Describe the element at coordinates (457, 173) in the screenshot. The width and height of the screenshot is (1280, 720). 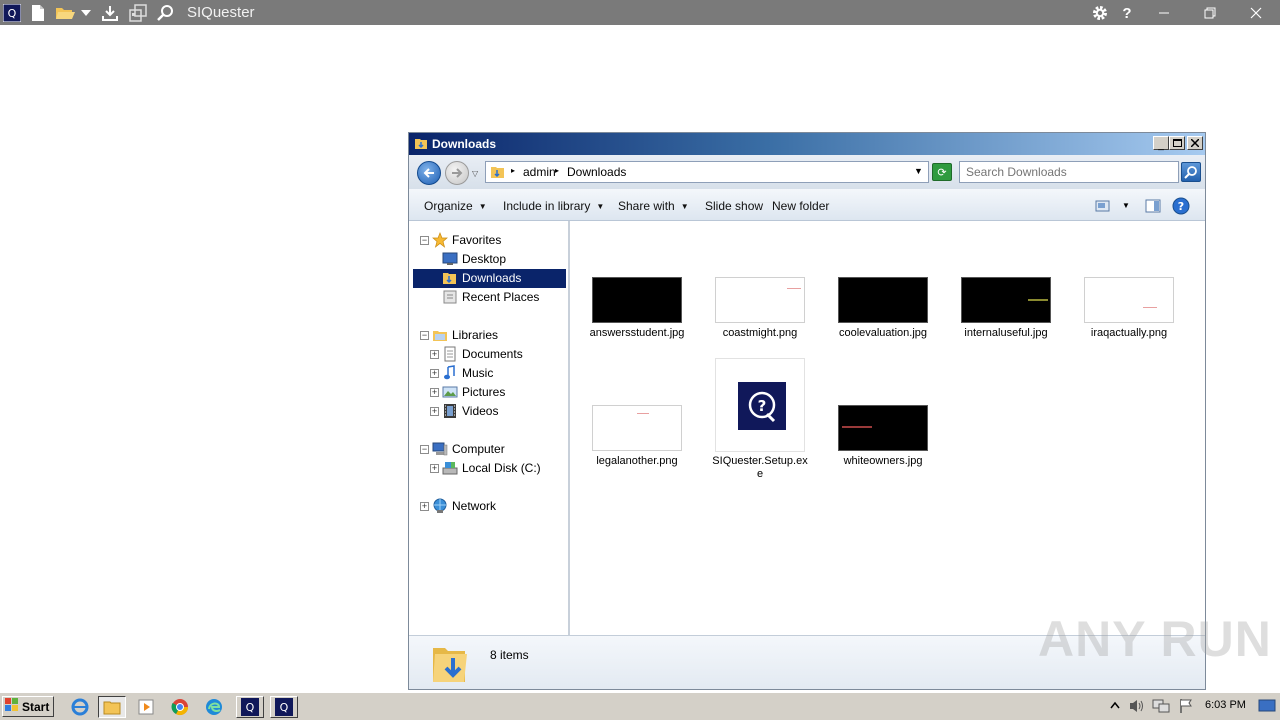
I see `forward-button` at that location.